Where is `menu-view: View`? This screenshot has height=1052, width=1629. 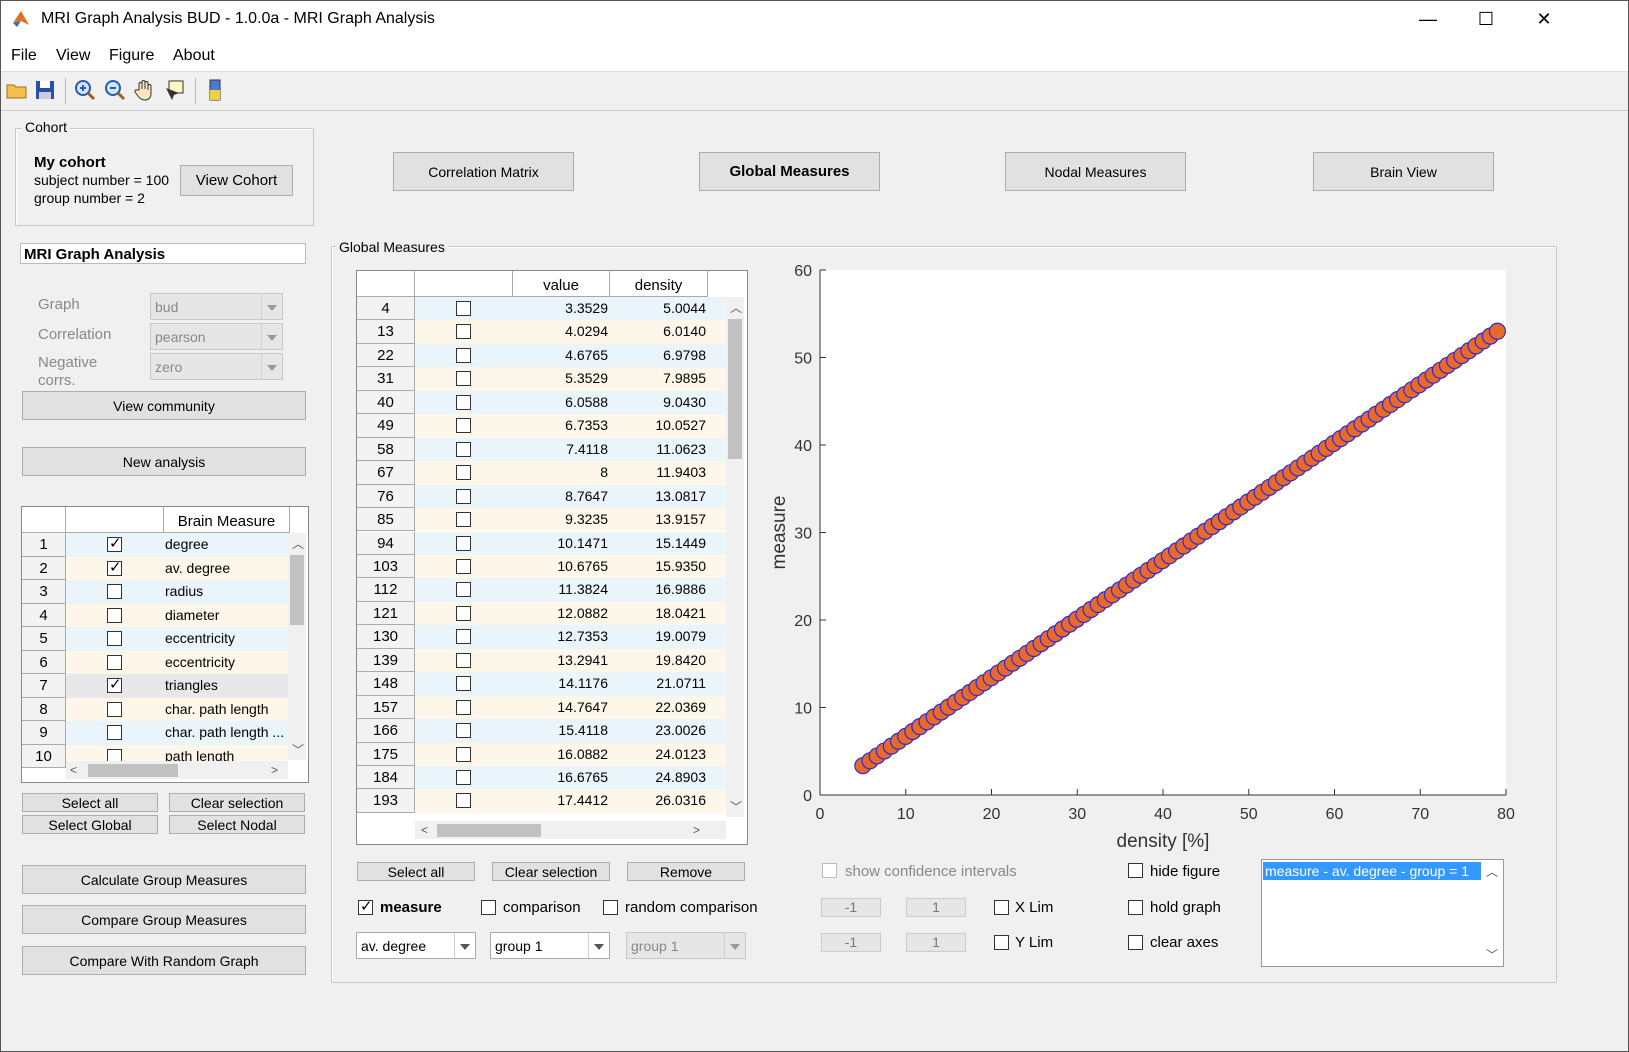
menu-view: View is located at coordinates (73, 56).